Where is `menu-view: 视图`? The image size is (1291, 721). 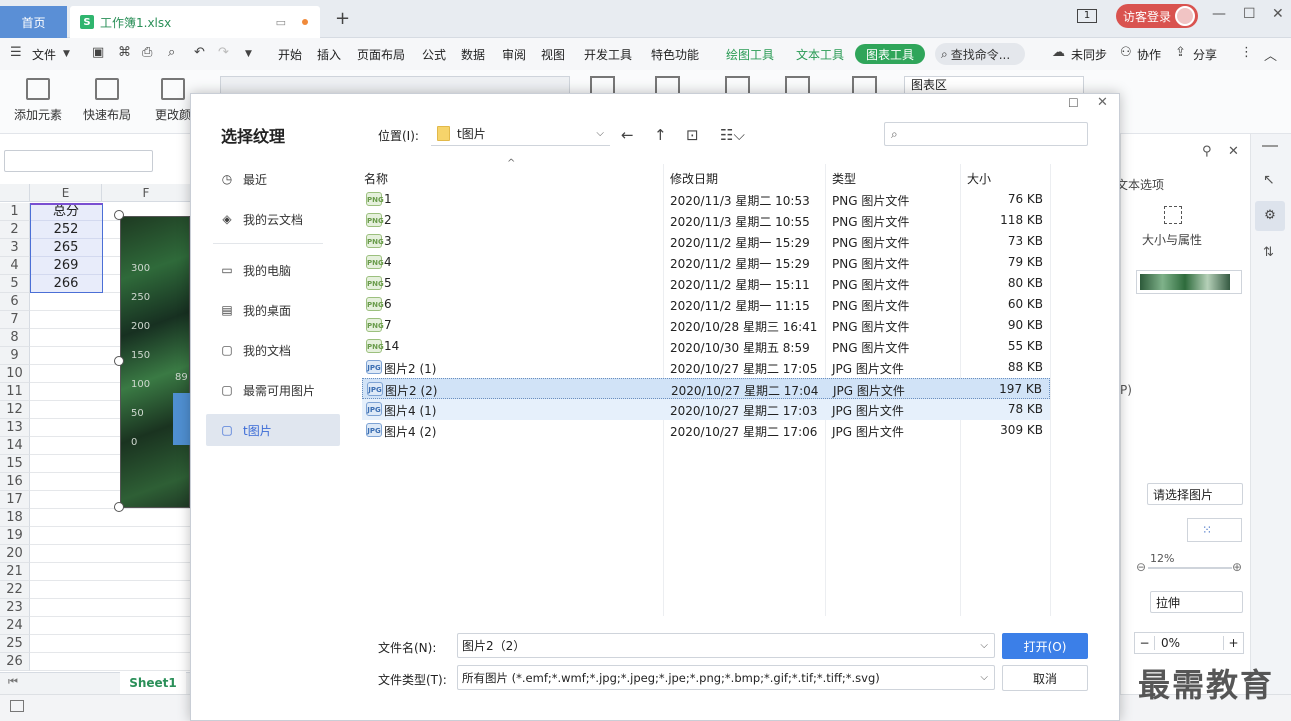 menu-view: 视图 is located at coordinates (553, 54).